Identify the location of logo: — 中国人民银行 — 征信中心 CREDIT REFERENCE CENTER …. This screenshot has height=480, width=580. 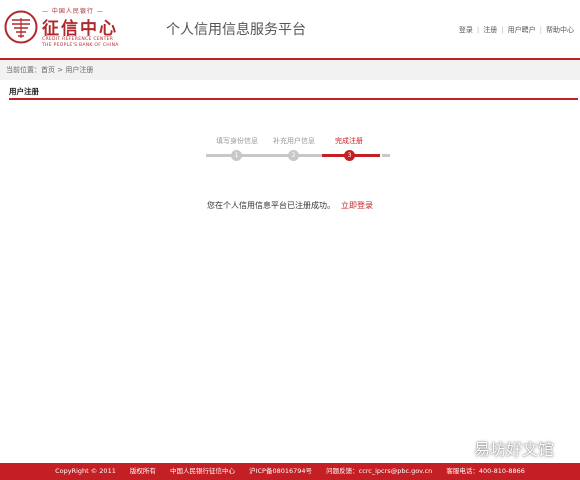
(69, 29).